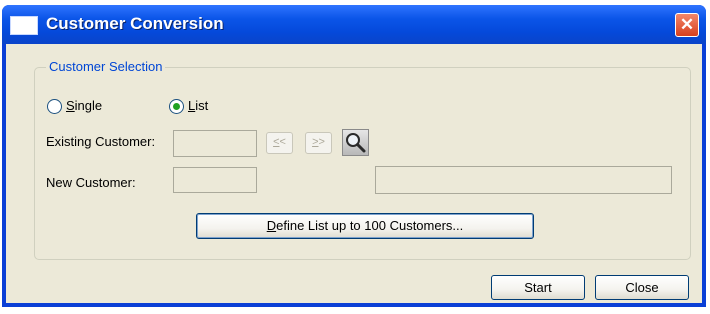 The width and height of the screenshot is (710, 314). What do you see at coordinates (354, 24) in the screenshot?
I see `title-bar: Customer Conversion ✕` at bounding box center [354, 24].